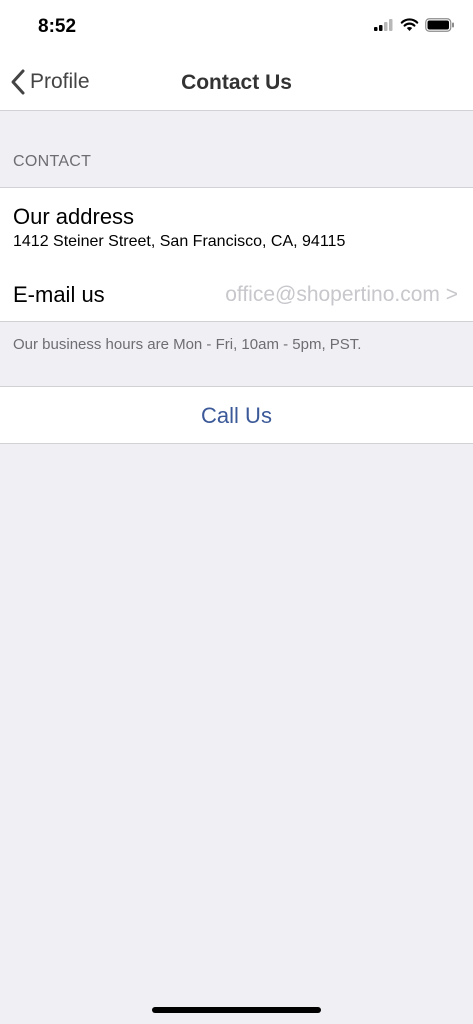 The height and width of the screenshot is (1024, 473). I want to click on status-icons, so click(414, 25).